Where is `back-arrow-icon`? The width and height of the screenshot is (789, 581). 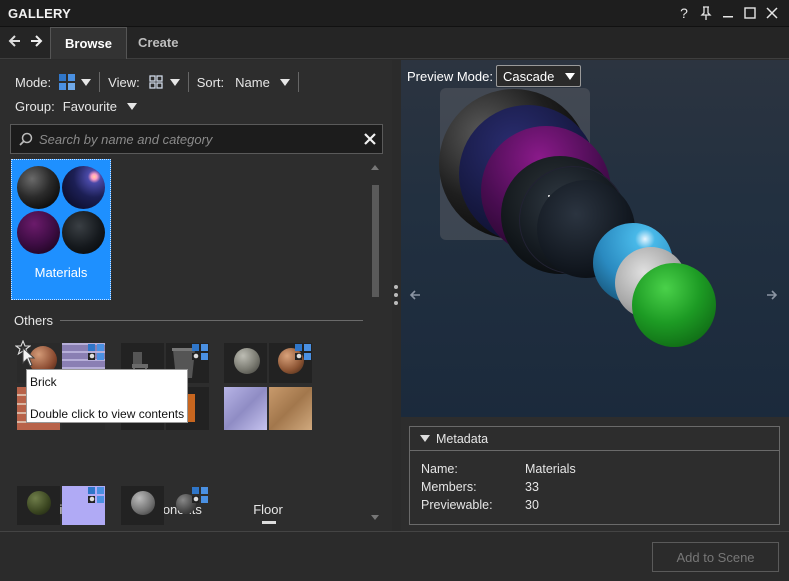
back-arrow-icon is located at coordinates (16, 42).